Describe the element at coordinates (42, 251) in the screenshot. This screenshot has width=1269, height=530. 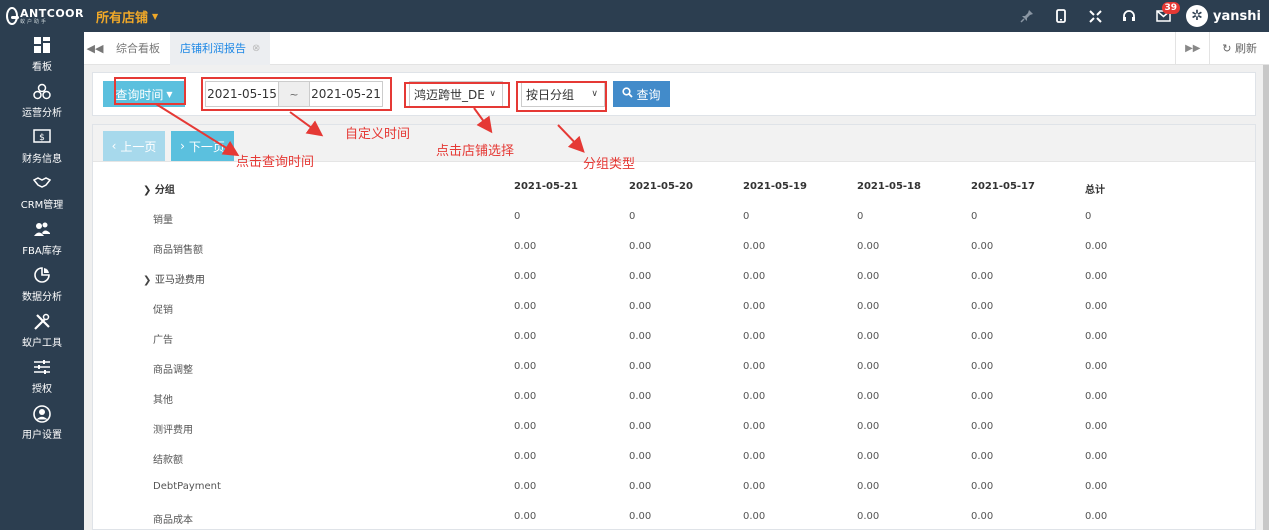
I see `sidebar-item-label: FBA库存` at that location.